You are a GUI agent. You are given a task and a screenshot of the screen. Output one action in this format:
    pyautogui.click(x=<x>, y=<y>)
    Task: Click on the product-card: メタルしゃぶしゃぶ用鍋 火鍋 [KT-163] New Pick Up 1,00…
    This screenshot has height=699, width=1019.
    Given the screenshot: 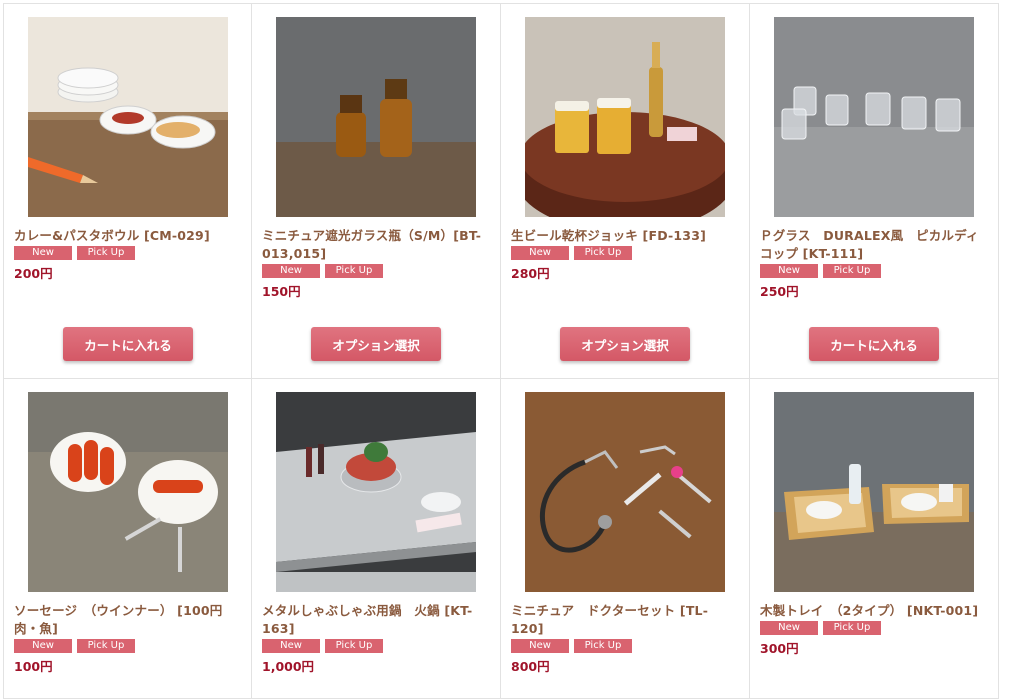 What is the action you would take?
    pyautogui.click(x=376, y=539)
    